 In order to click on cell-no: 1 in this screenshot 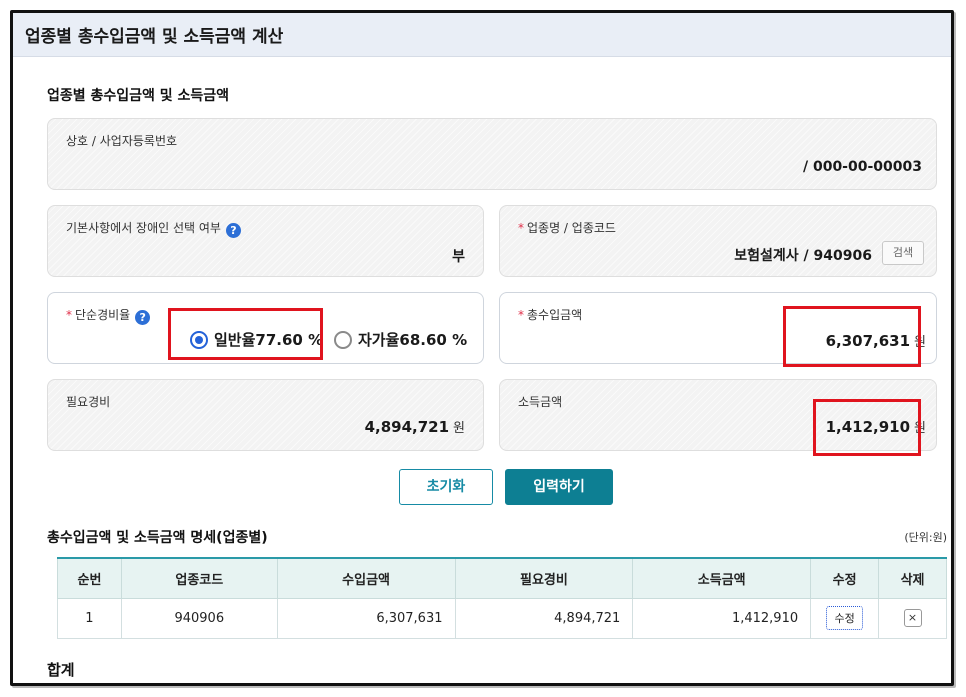, I will do `click(89, 618)`.